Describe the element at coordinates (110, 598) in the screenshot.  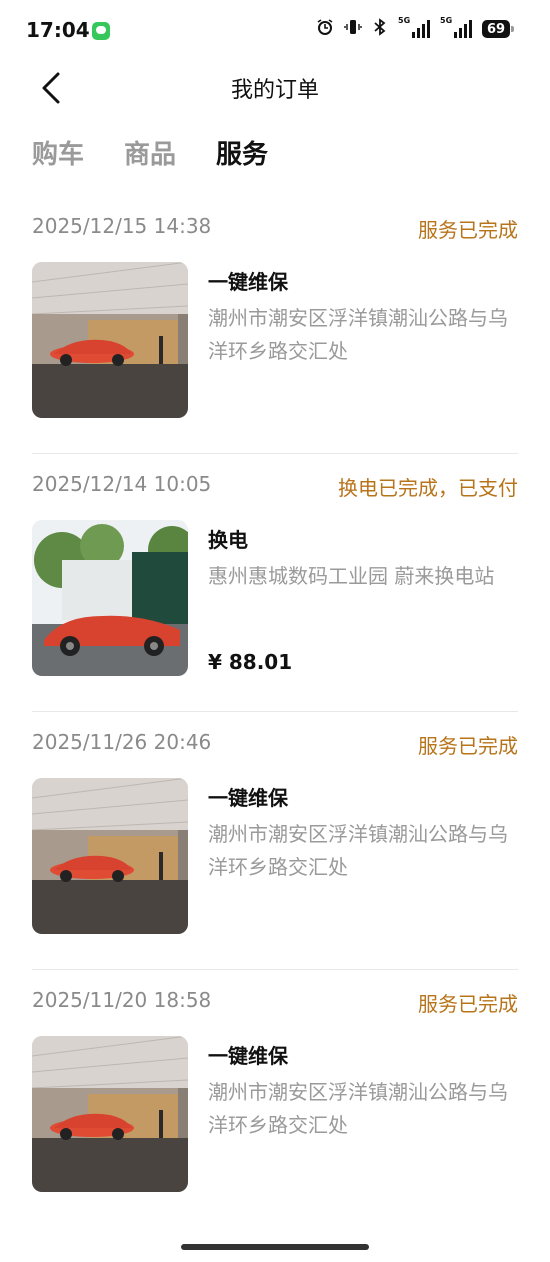
I see `battery-swap-station-photo` at that location.